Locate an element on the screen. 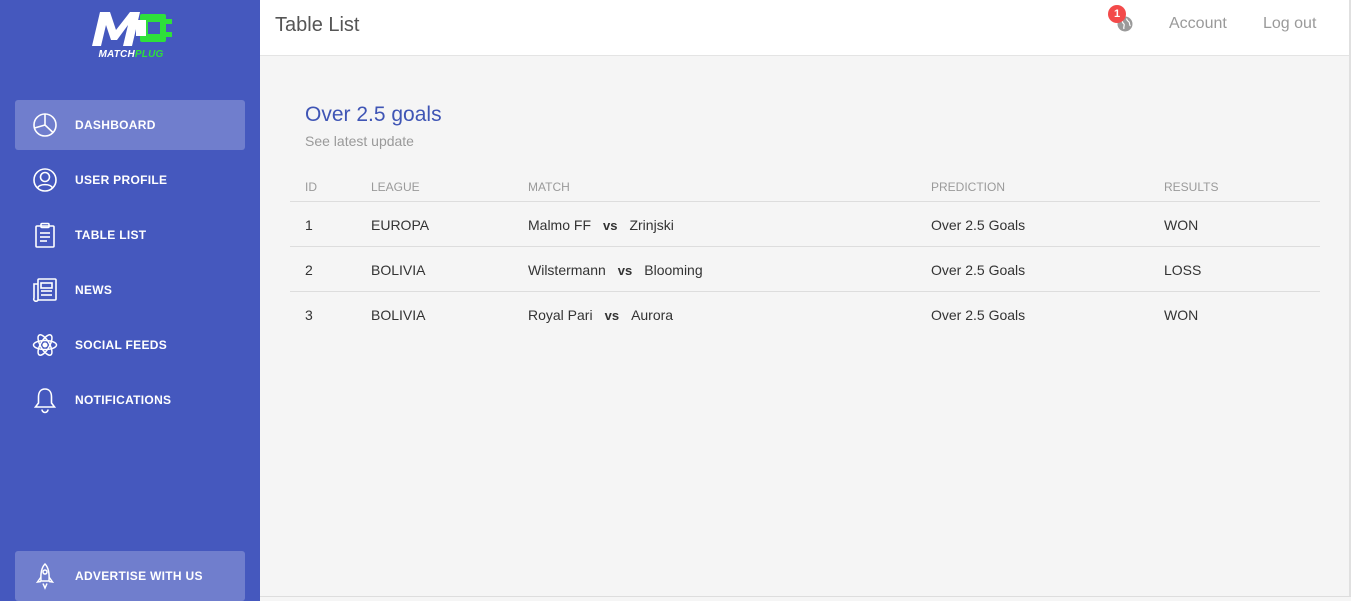  sidebar-item-table-list: TABLE LIST is located at coordinates (130, 235).